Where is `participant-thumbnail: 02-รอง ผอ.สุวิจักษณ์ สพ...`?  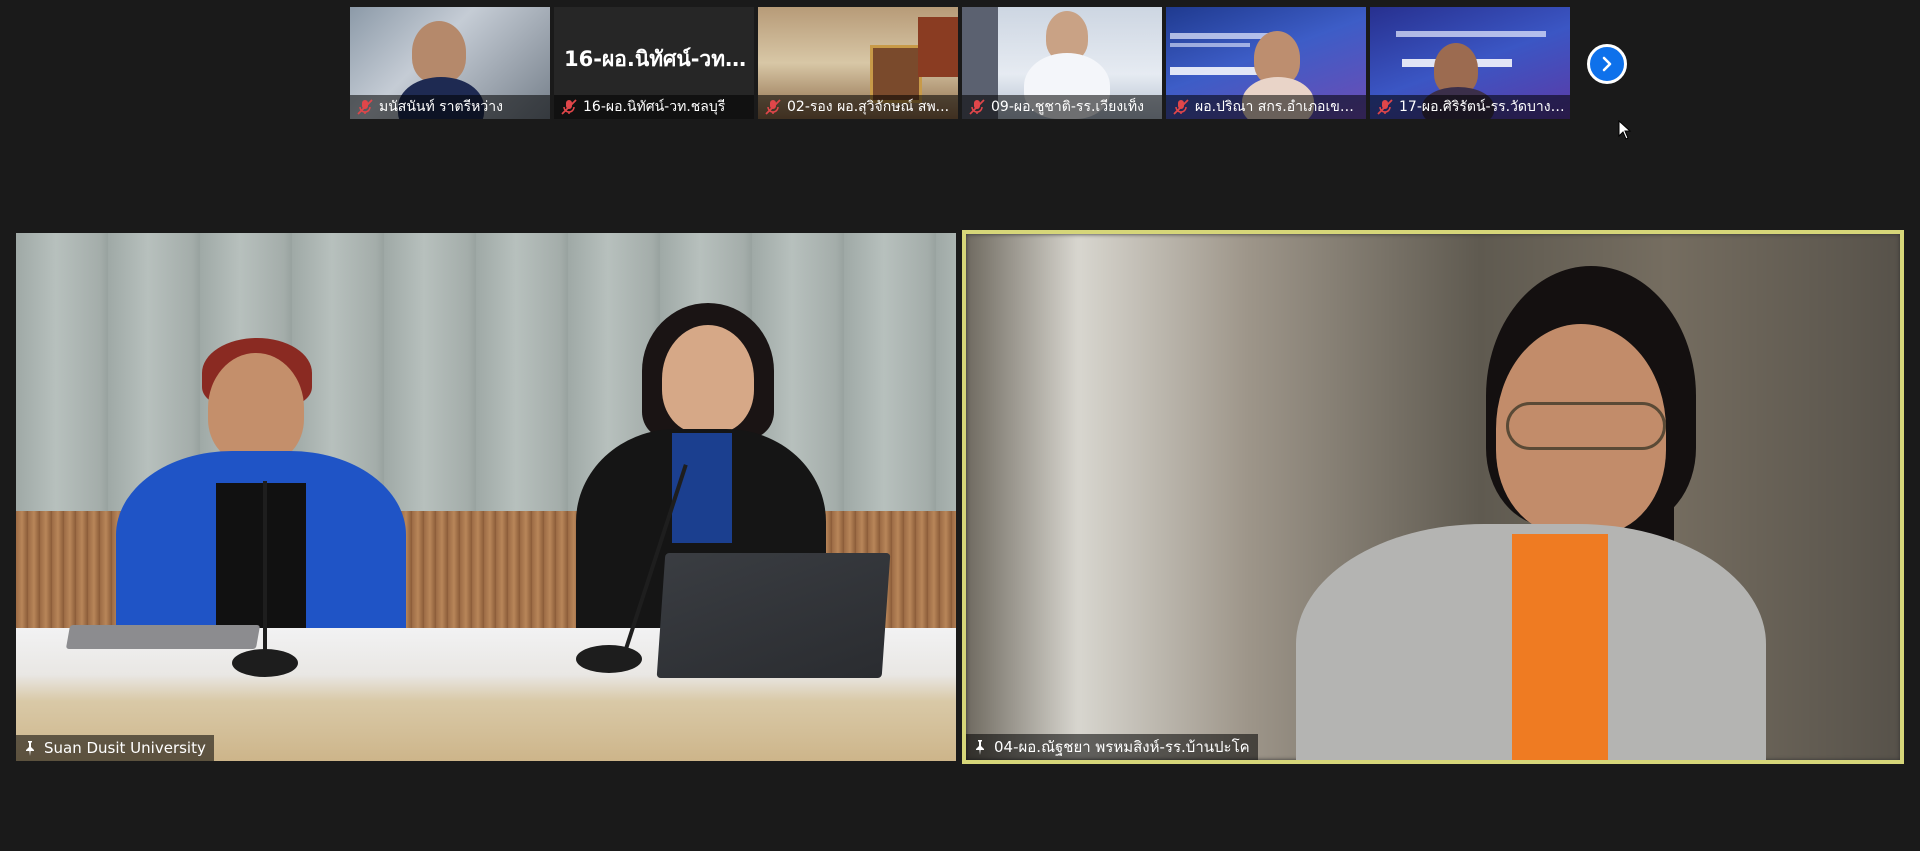 participant-thumbnail: 02-รอง ผอ.สุวิจักษณ์ สพ... is located at coordinates (858, 63).